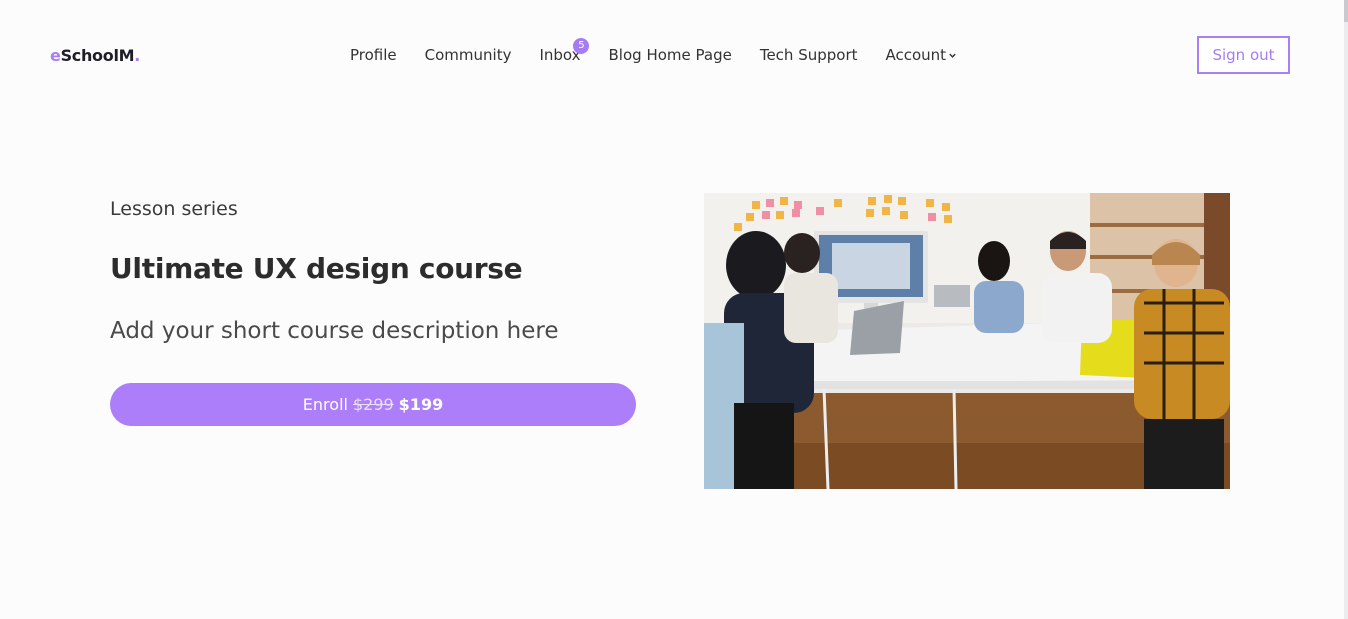 This screenshot has height=619, width=1348. Describe the element at coordinates (952, 55) in the screenshot. I see `chevron-down-icon` at that location.